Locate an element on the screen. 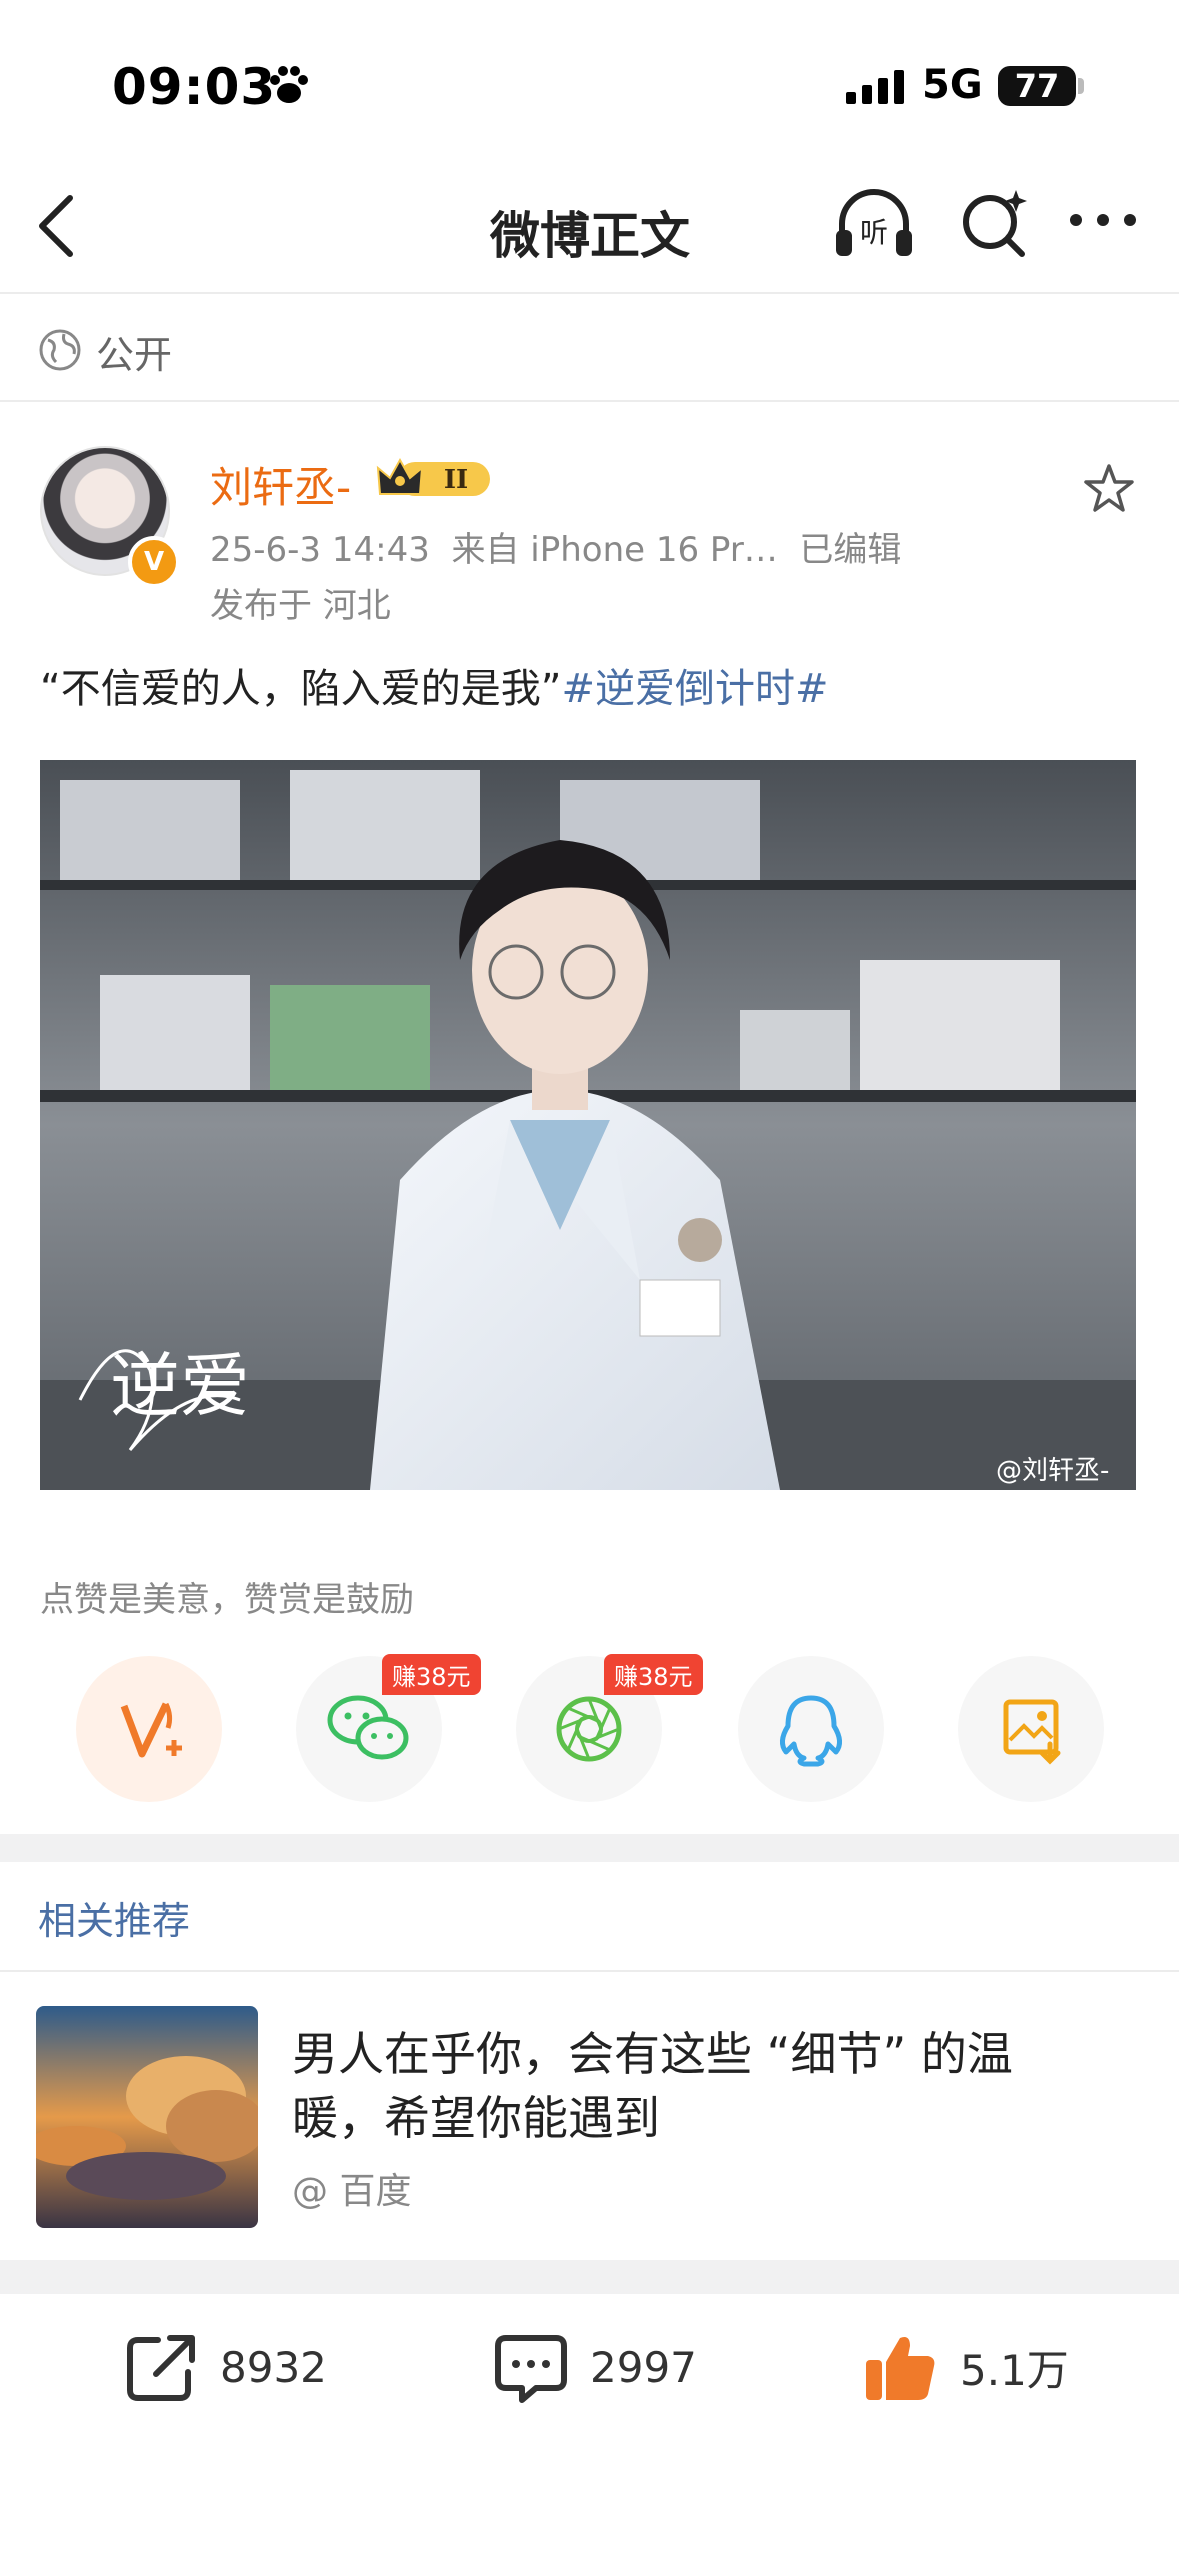  repost-count: 8932 is located at coordinates (273, 2367).